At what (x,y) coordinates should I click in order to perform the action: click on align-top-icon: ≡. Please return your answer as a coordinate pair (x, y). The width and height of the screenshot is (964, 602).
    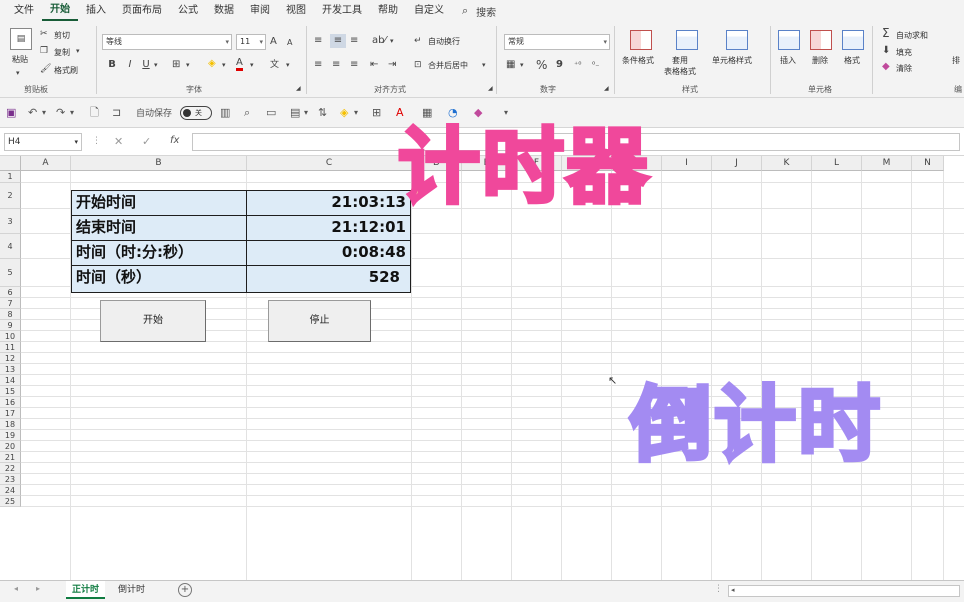
    Looking at the image, I should click on (318, 41).